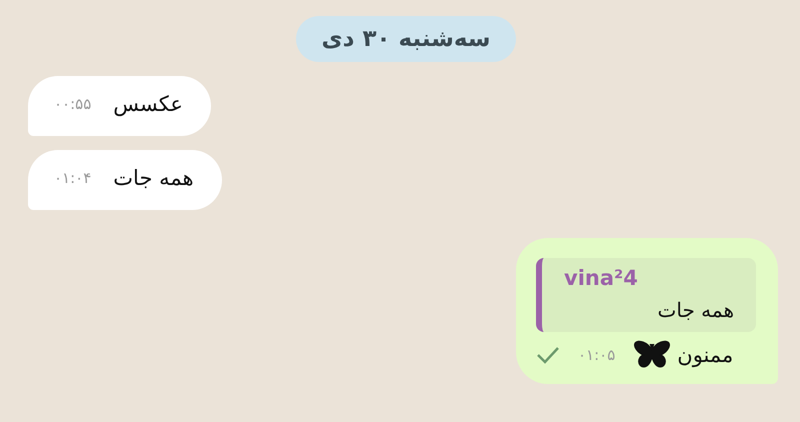 Image resolution: width=800 pixels, height=422 pixels. Describe the element at coordinates (153, 178) in the screenshot. I see `message-text: همه جات` at that location.